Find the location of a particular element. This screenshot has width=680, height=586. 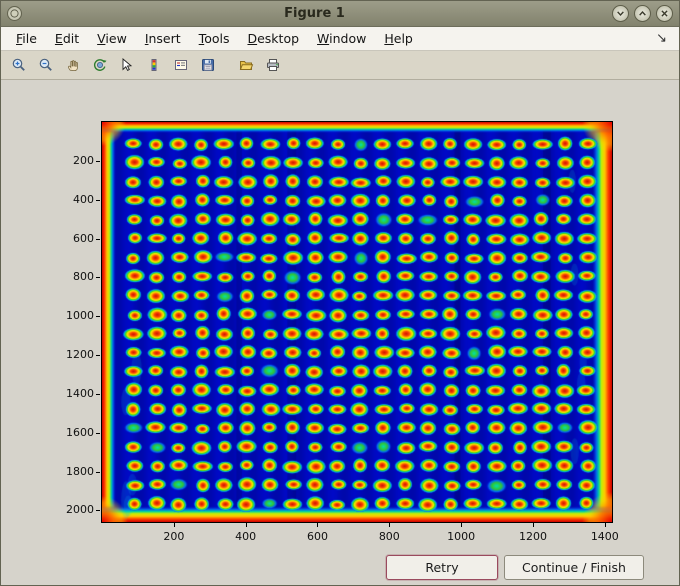

zoom-in-button is located at coordinates (18, 65).